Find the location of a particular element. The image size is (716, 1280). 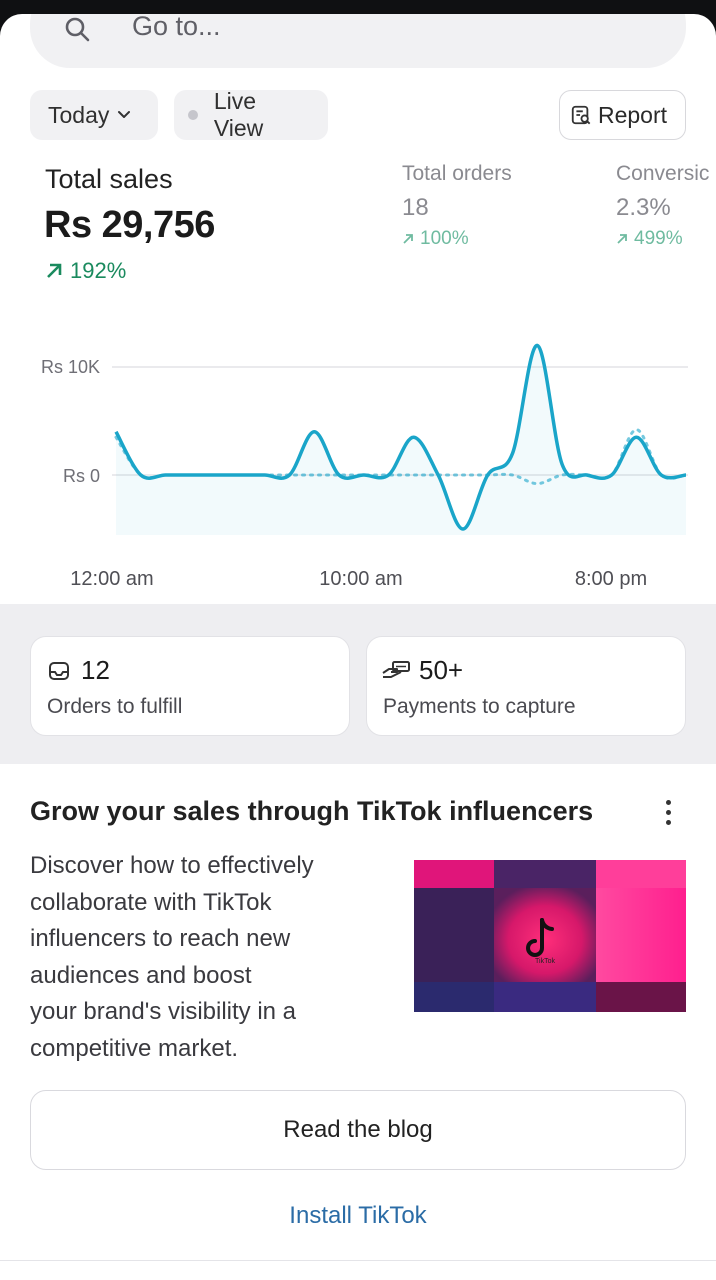

total-orders-value: 18 is located at coordinates (415, 207).